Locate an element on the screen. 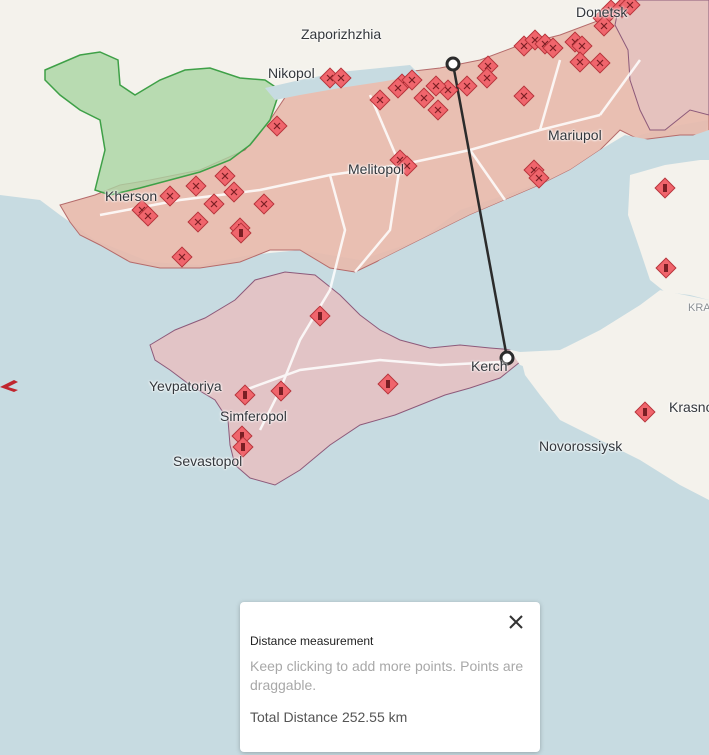 This screenshot has width=709, height=755. close-icon is located at coordinates (516, 622).